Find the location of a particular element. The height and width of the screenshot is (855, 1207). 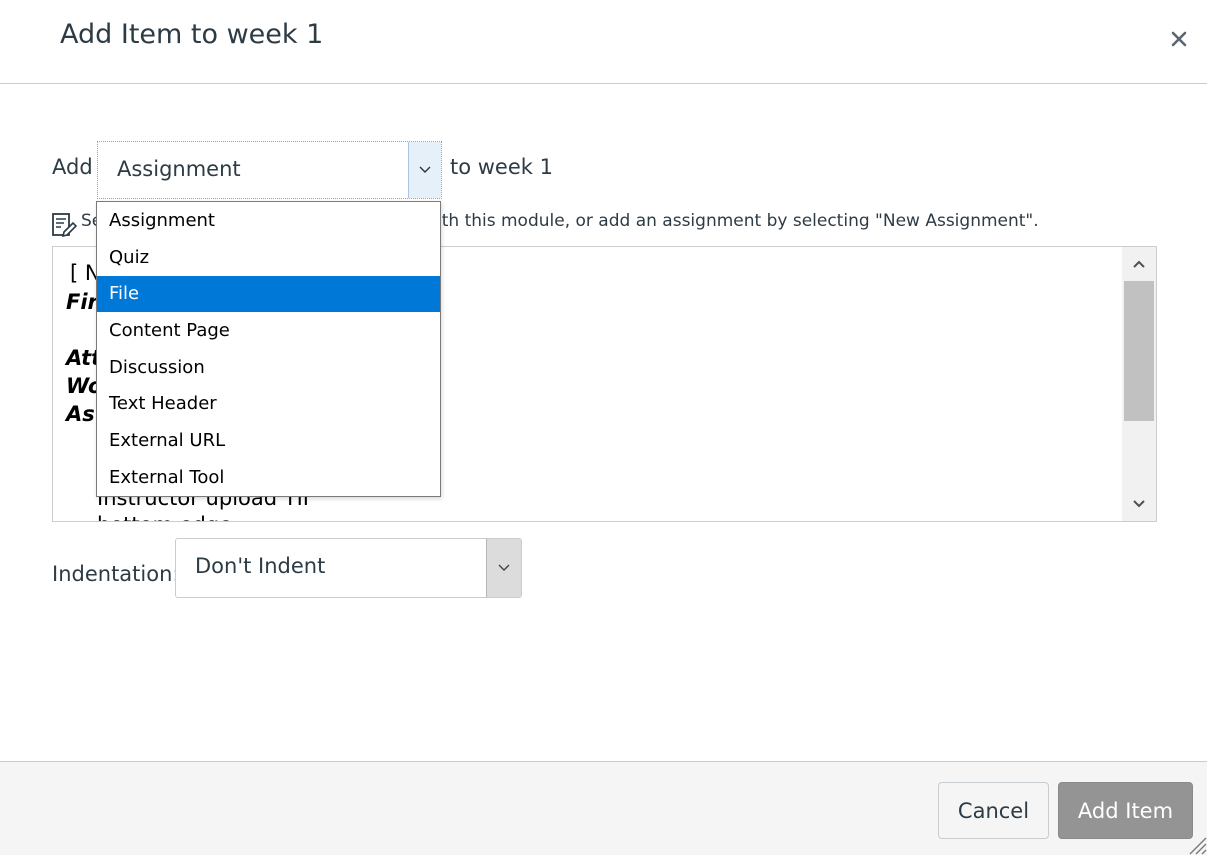

option-assignment: Assignment is located at coordinates (268, 221).